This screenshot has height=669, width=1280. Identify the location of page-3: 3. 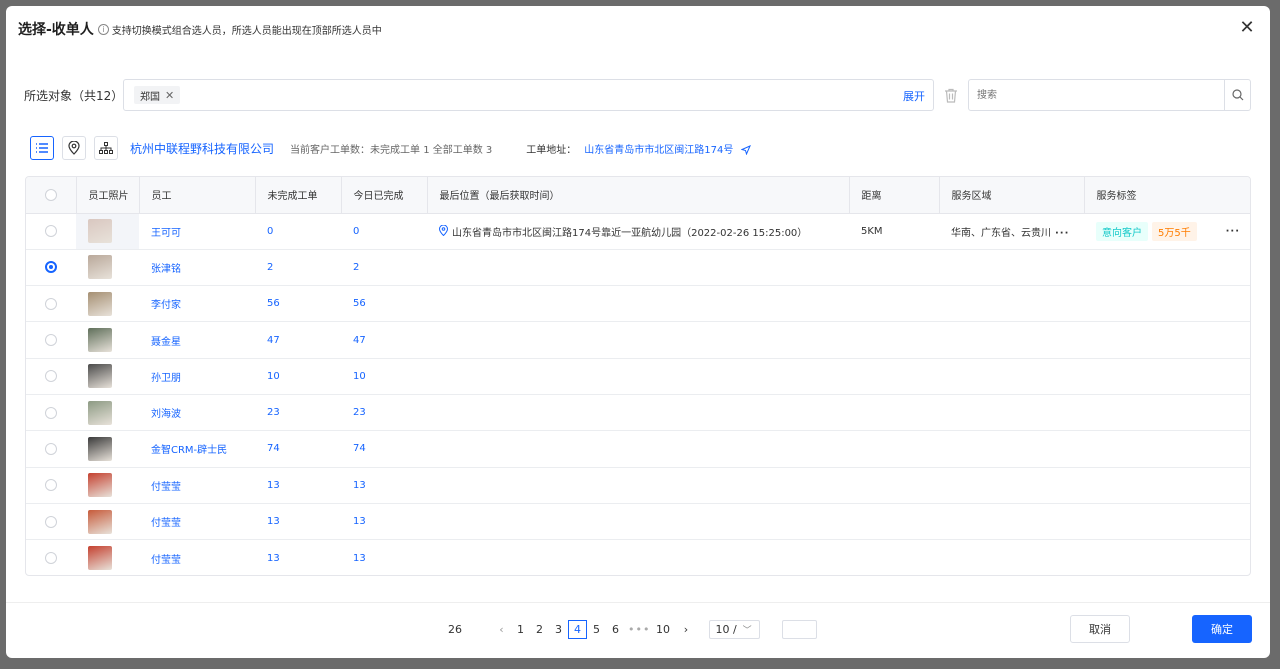
(558, 629).